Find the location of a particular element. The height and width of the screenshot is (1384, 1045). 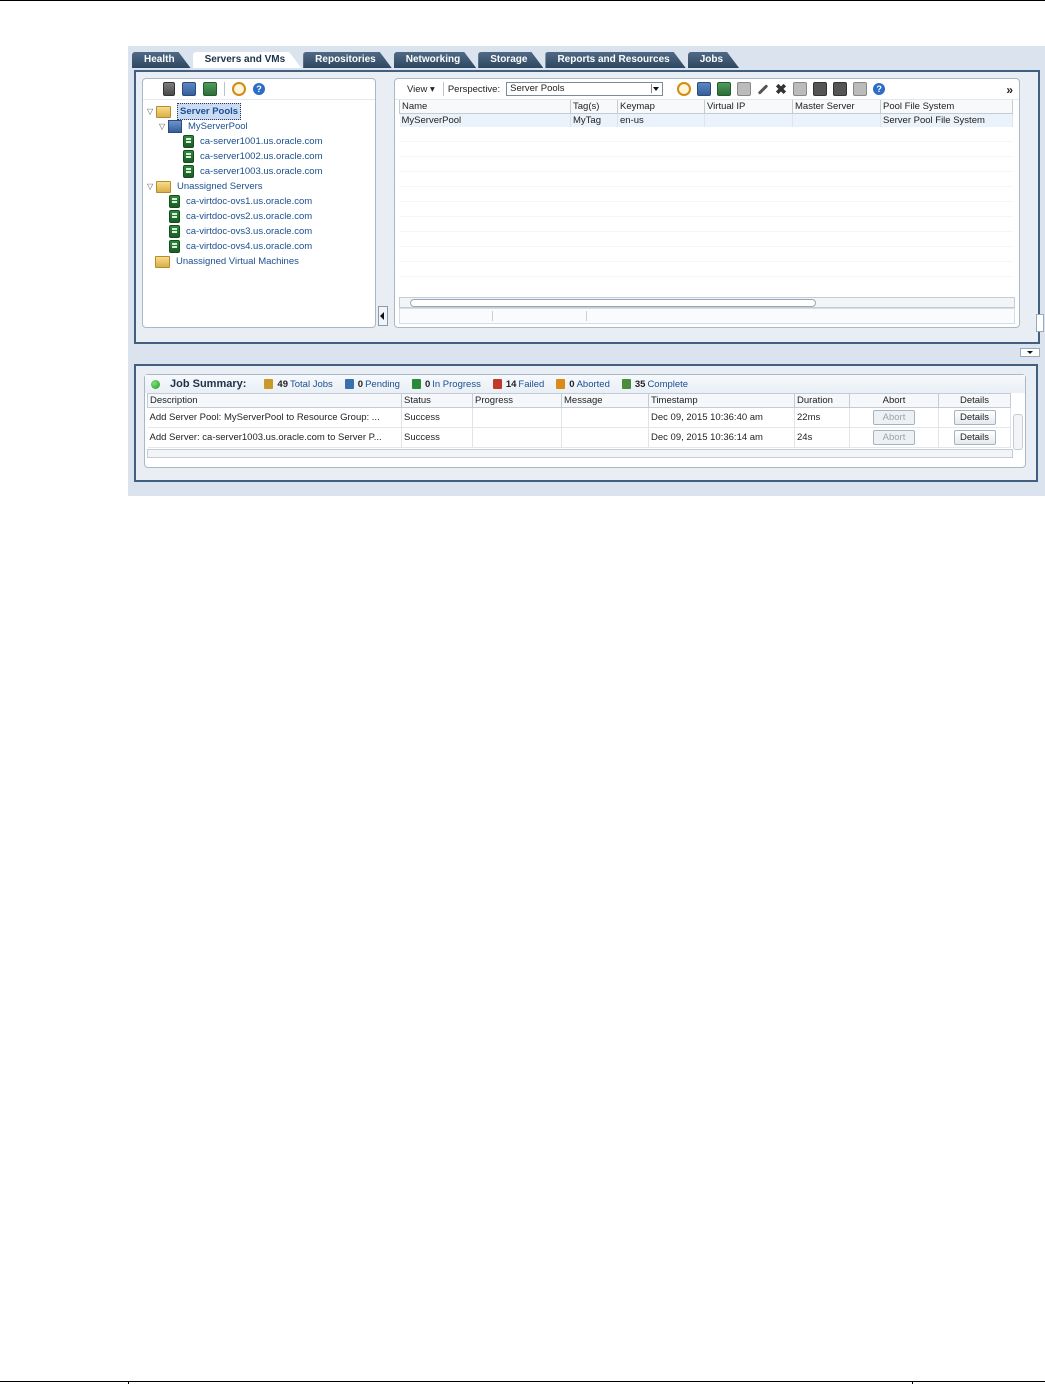

tree-item-myserverpool: ▽ MyServerPool is located at coordinates (261, 126).